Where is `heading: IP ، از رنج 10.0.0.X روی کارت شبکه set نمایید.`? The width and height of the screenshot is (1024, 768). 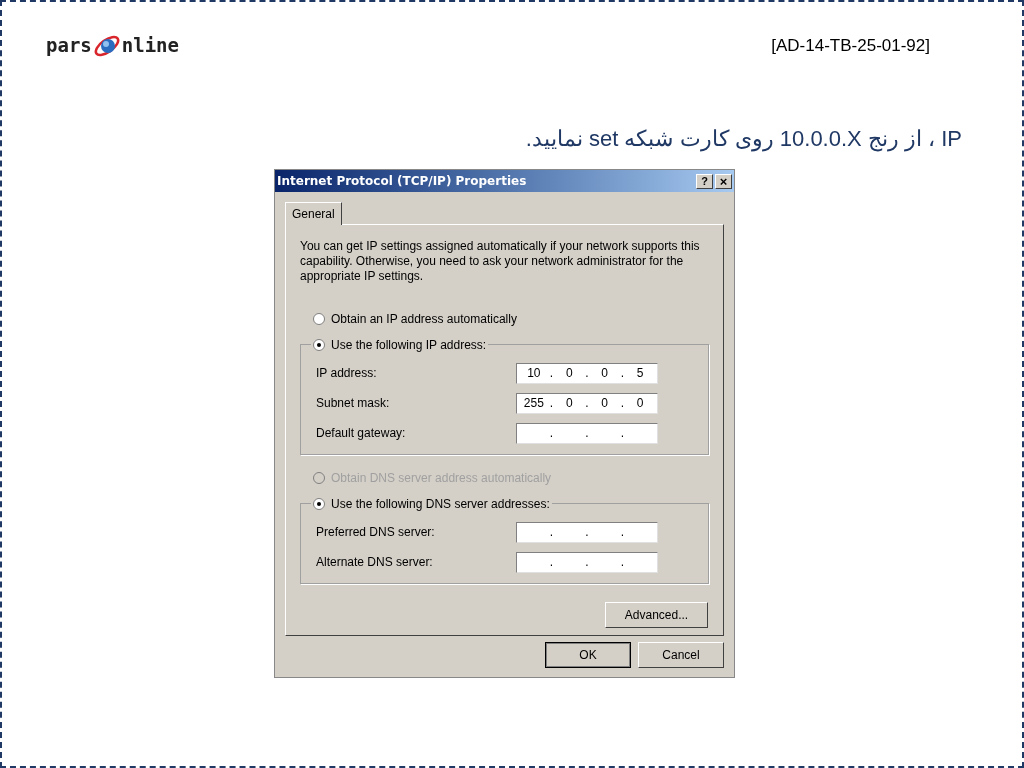
heading: IP ، از رنج 10.0.0.X روی کارت شبکه set نمایید. is located at coordinates (743, 139).